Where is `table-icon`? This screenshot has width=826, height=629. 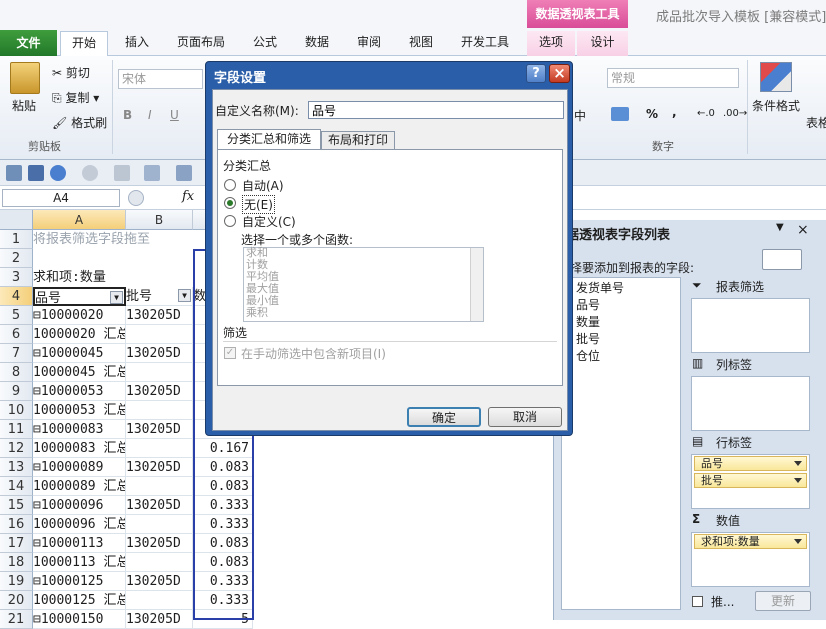 table-icon is located at coordinates (152, 173).